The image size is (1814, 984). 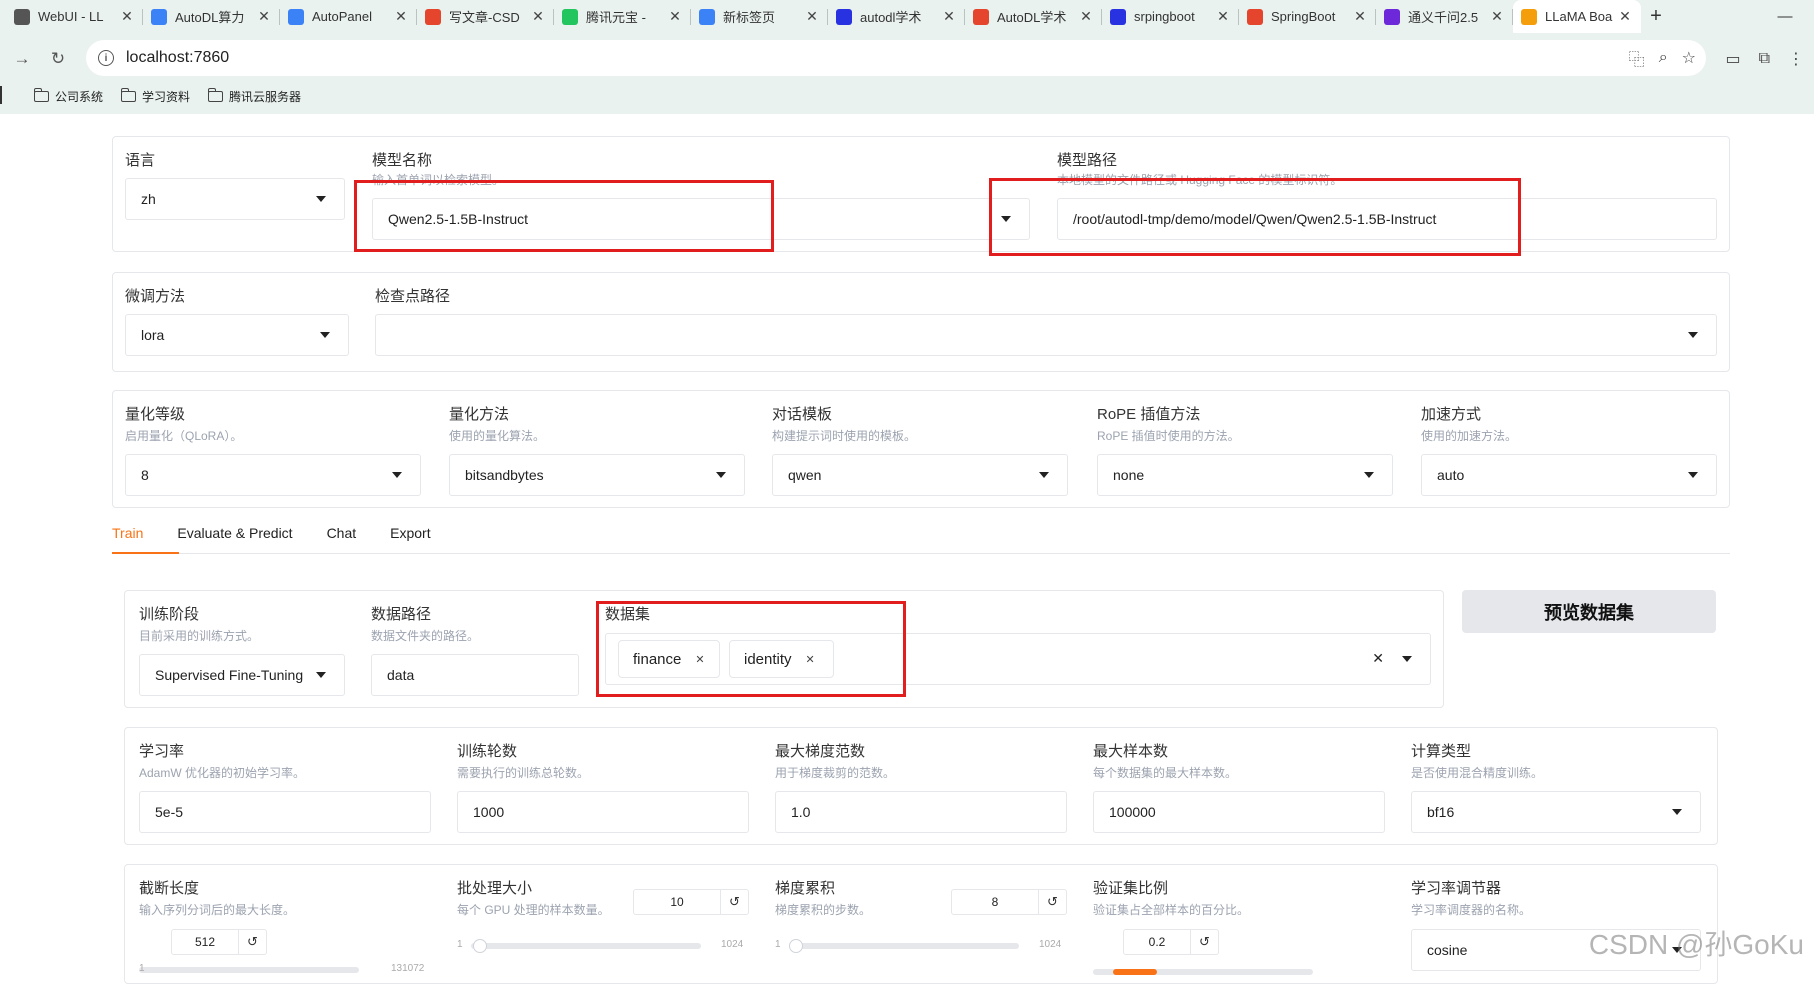 What do you see at coordinates (1796, 59) in the screenshot?
I see `menu-icon: ⋮` at bounding box center [1796, 59].